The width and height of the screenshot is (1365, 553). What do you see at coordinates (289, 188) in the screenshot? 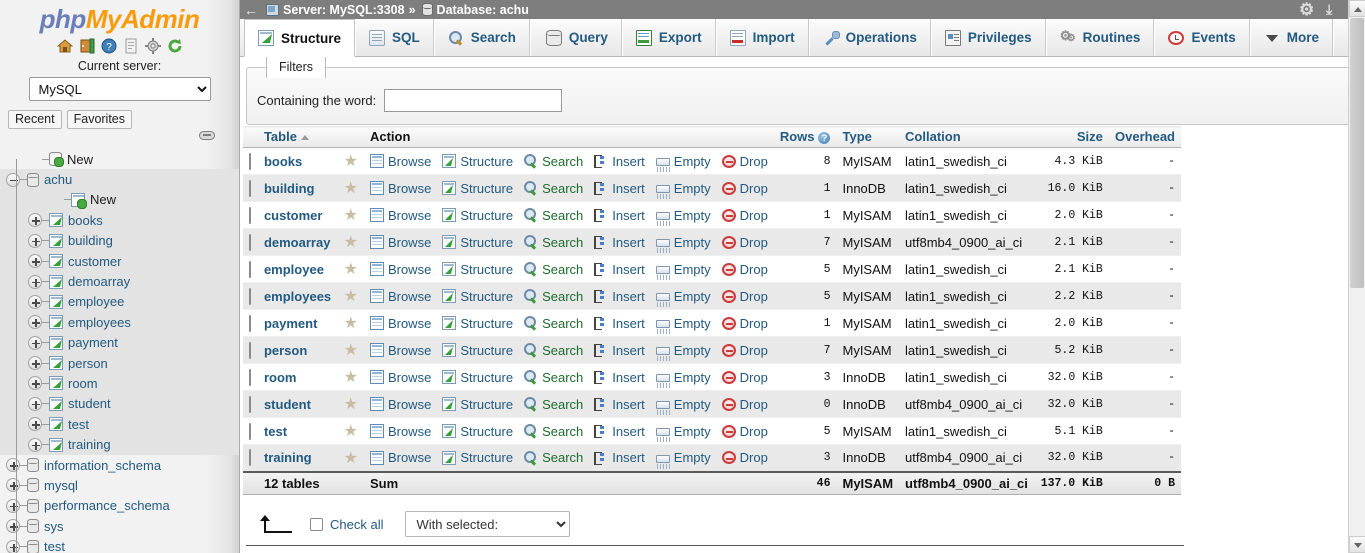
I see `table-link: building` at bounding box center [289, 188].